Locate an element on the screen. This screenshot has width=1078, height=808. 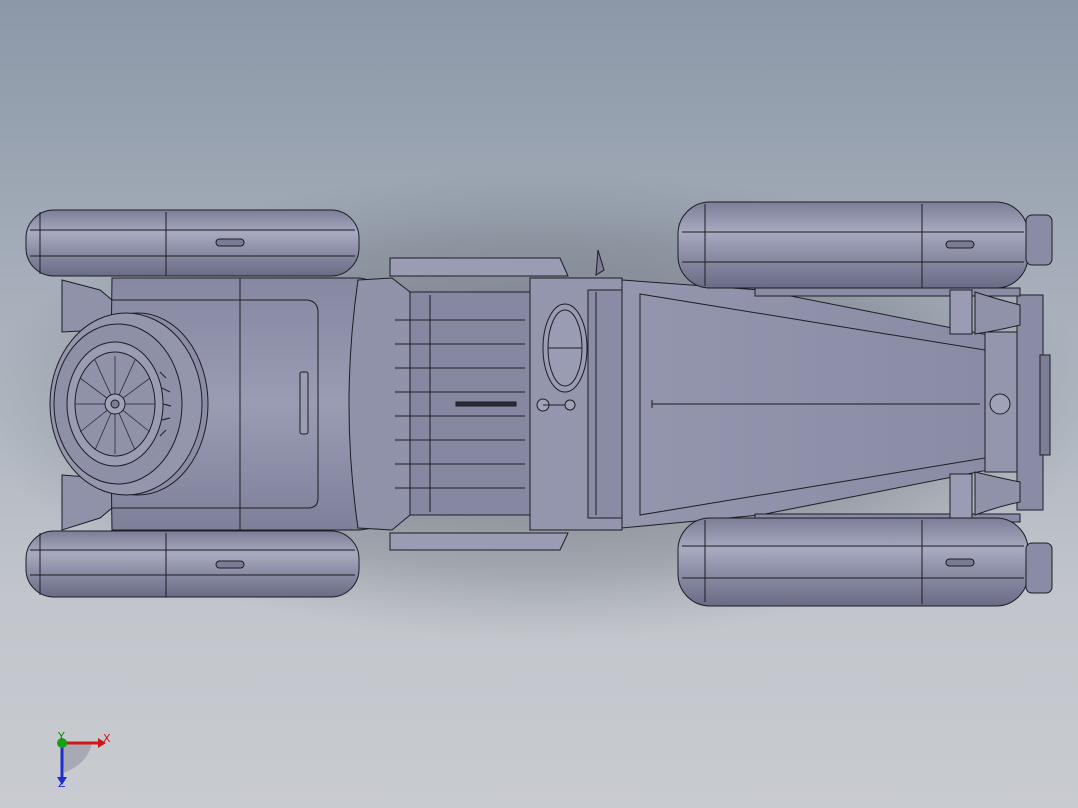
y-axis-label: Y is located at coordinates (61, 736).